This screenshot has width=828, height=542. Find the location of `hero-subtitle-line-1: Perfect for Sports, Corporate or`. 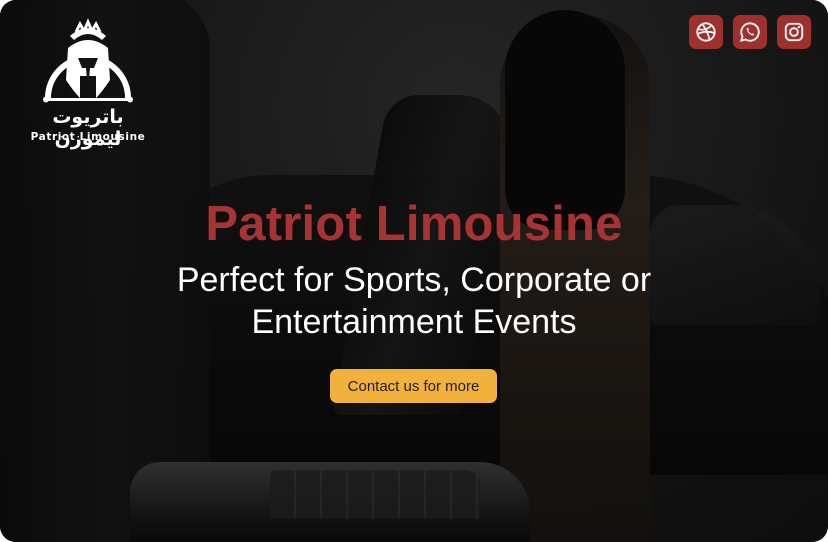

hero-subtitle-line-1: Perfect for Sports, Corporate or is located at coordinates (414, 280).